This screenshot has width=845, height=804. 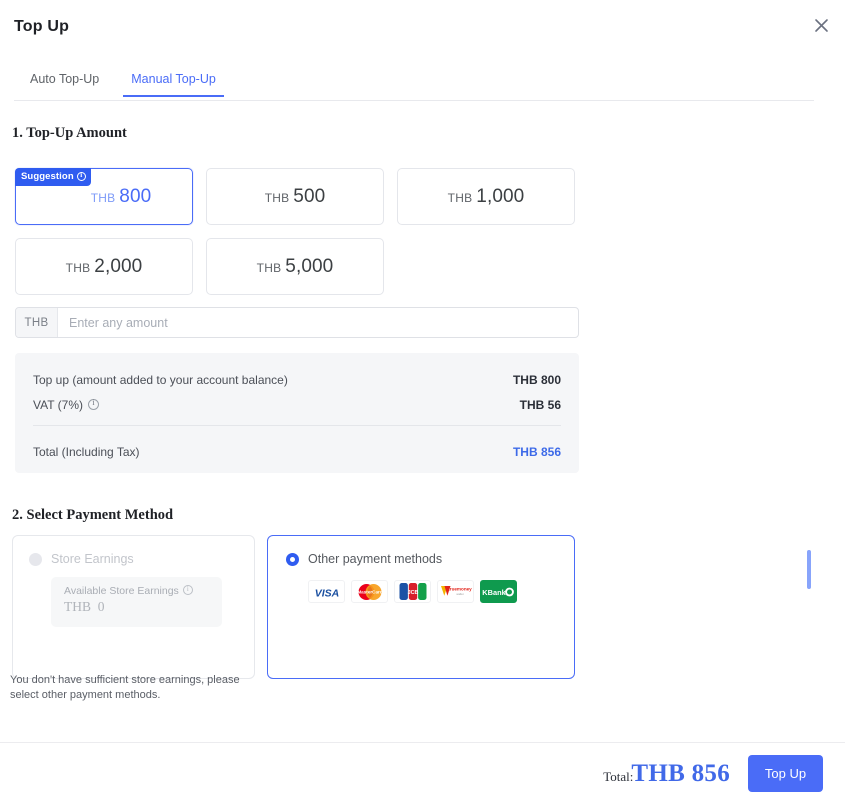 I want to click on amount-value: 800, so click(x=135, y=196).